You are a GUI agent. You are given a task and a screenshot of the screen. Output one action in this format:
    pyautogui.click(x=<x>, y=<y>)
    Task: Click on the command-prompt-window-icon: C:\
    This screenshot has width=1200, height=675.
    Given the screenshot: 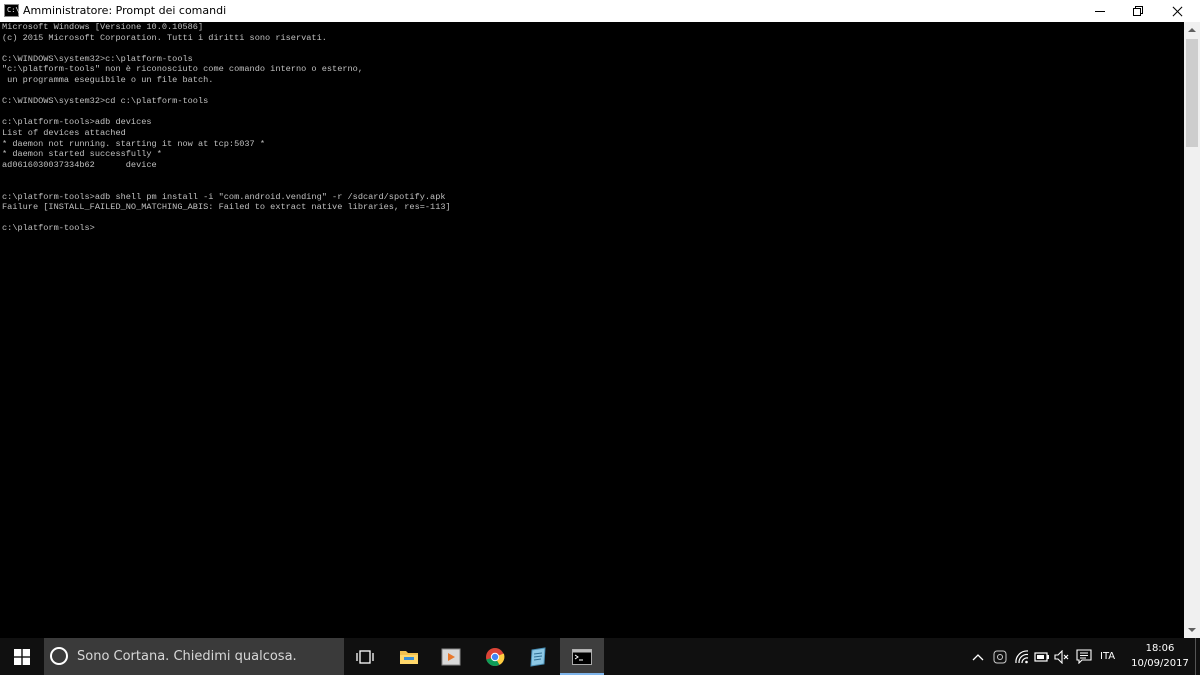 What is the action you would take?
    pyautogui.click(x=12, y=10)
    